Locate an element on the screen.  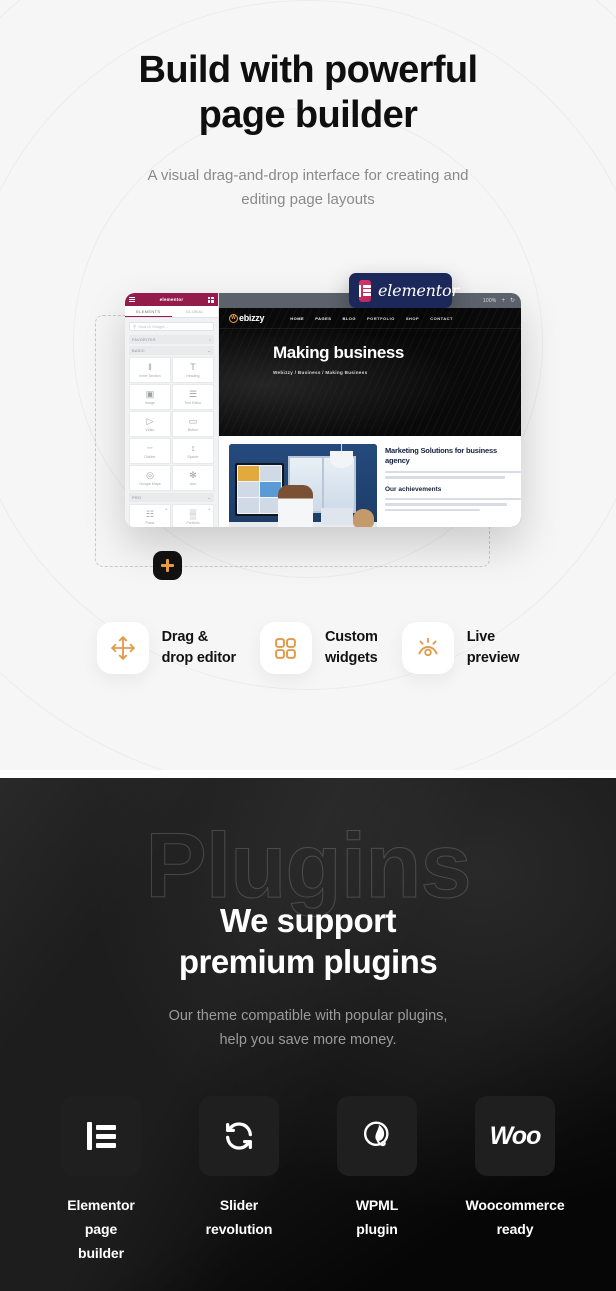
text-editor-icon: ☰ is located at coordinates (193, 393).